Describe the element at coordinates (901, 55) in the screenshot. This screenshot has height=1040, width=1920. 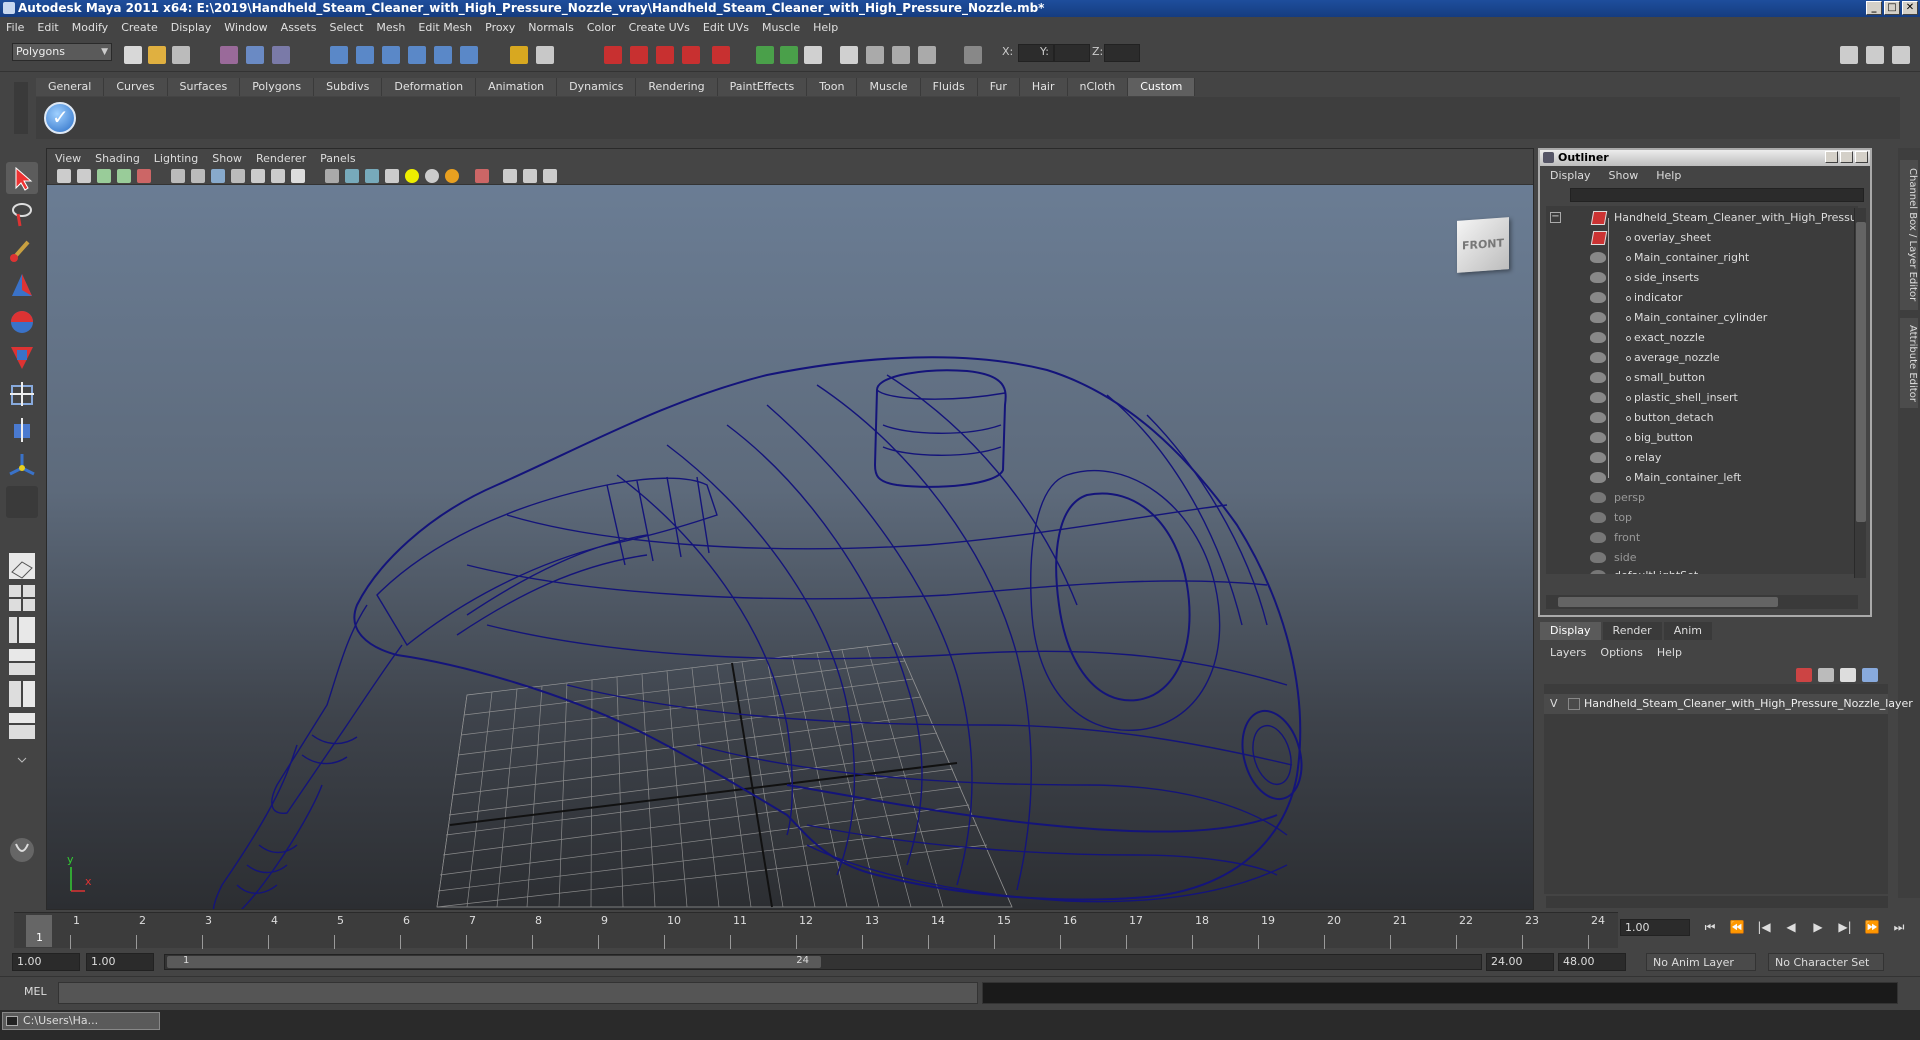
I see `transform-mode-icon` at that location.